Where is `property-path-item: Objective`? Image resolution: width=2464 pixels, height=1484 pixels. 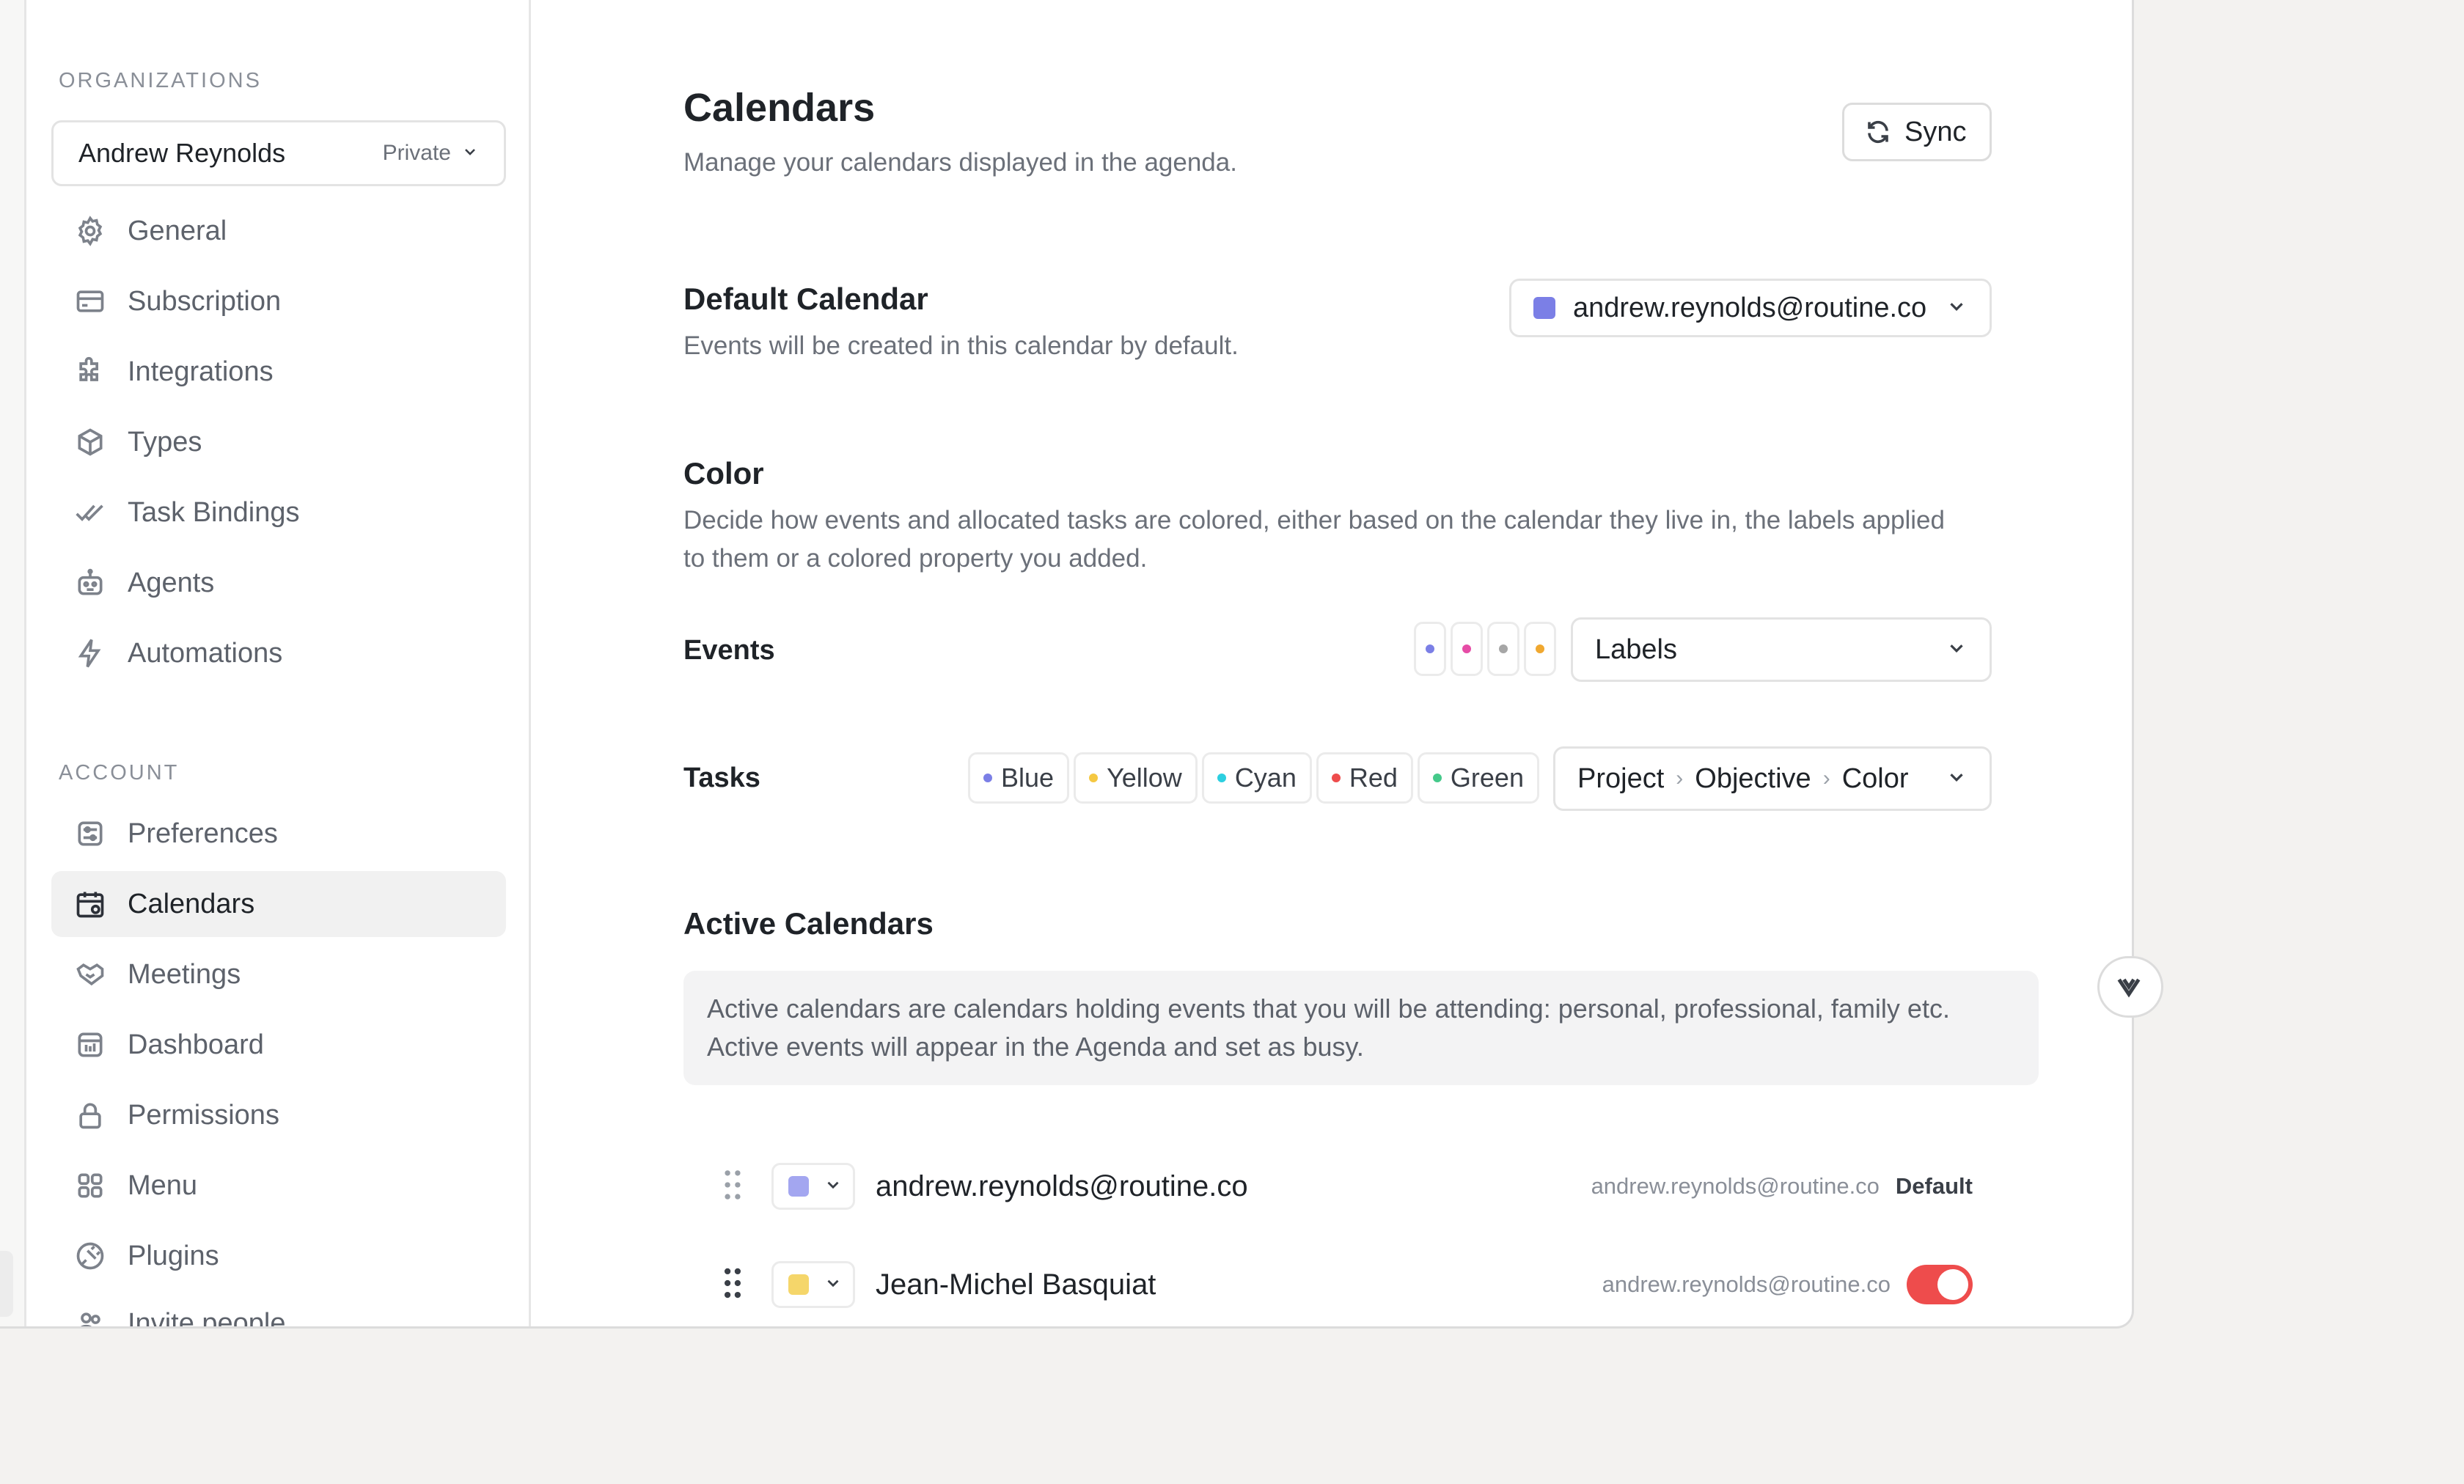
property-path-item: Objective is located at coordinates (1753, 778).